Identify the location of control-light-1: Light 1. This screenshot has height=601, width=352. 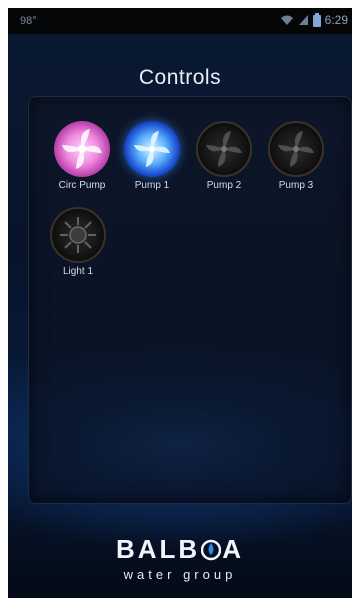
(78, 242).